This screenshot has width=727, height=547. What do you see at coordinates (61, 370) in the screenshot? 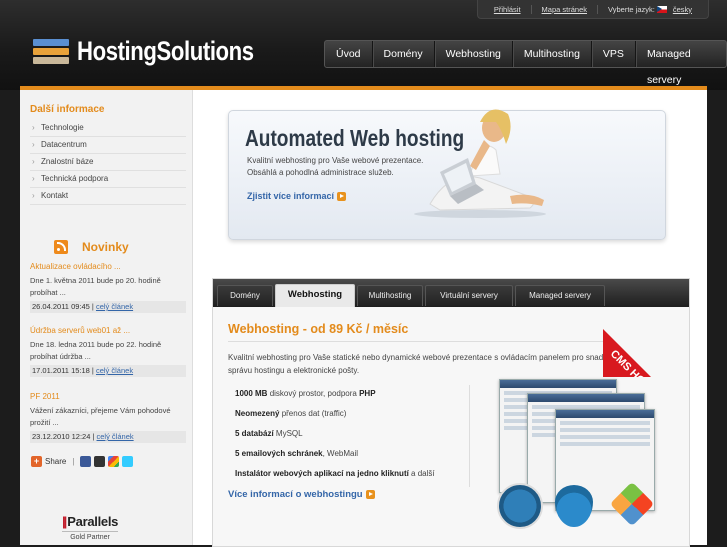
I see `news-item-date: 17.01.2011 15:18` at bounding box center [61, 370].